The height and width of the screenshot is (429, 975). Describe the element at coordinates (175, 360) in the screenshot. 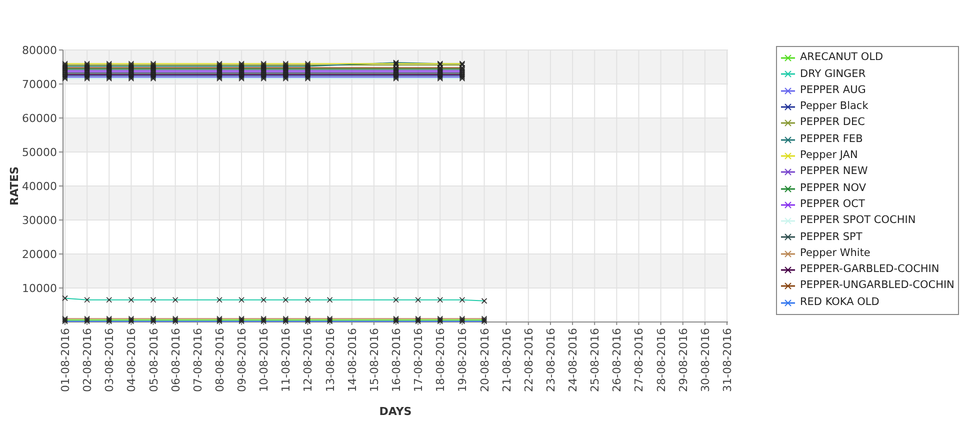

I see `x-tick-label: 06-08-2016` at that location.